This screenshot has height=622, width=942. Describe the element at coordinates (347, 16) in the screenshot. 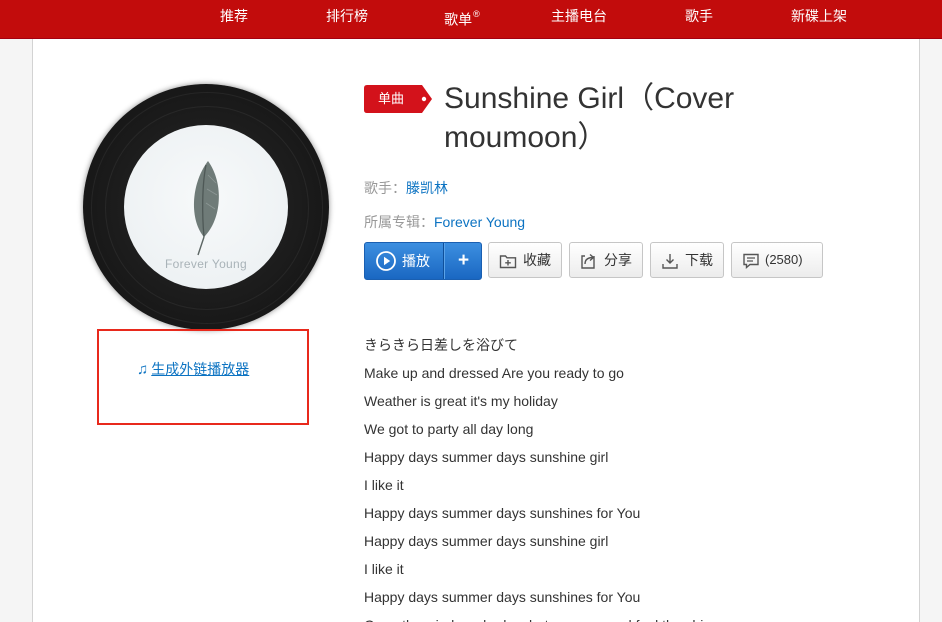

I see `nav-label: 排行榜` at that location.